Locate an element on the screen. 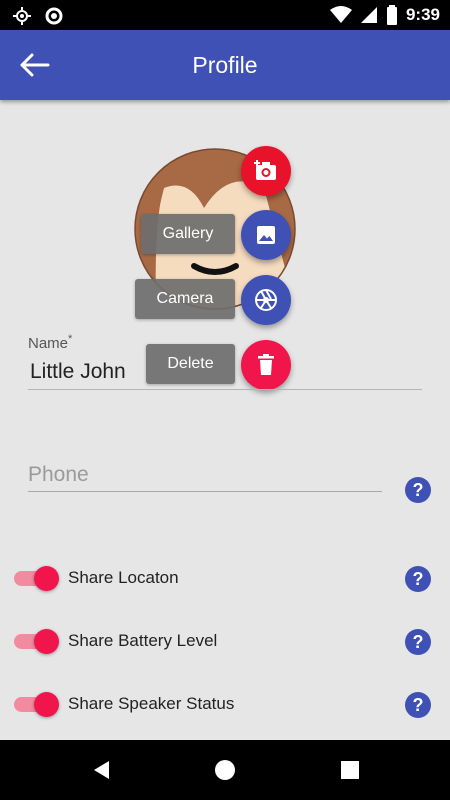 This screenshot has height=800, width=450. camera-shutter-icon is located at coordinates (266, 300).